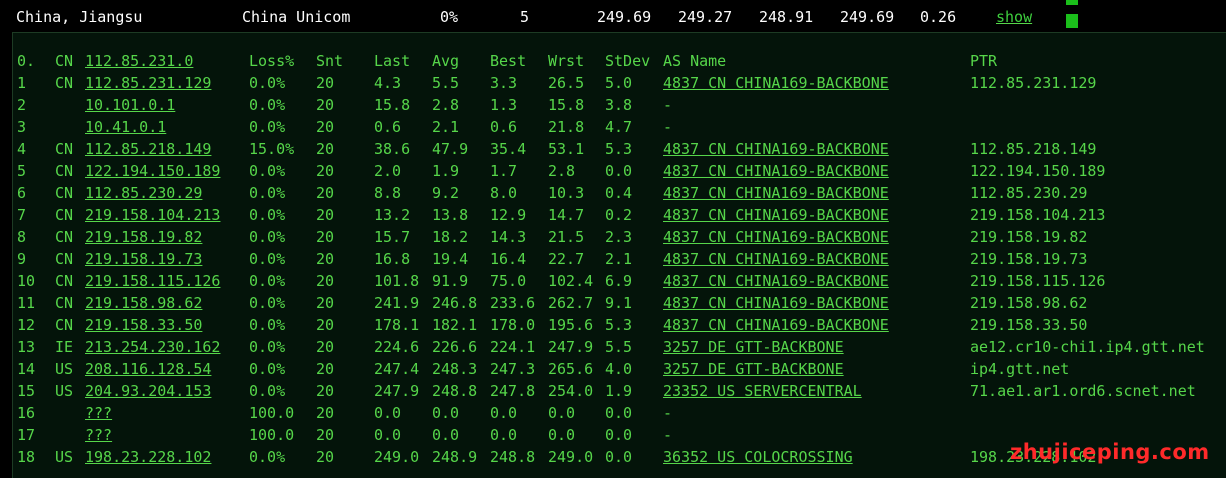 The image size is (1226, 478). I want to click on cell-wrst: 2.8, so click(562, 171).